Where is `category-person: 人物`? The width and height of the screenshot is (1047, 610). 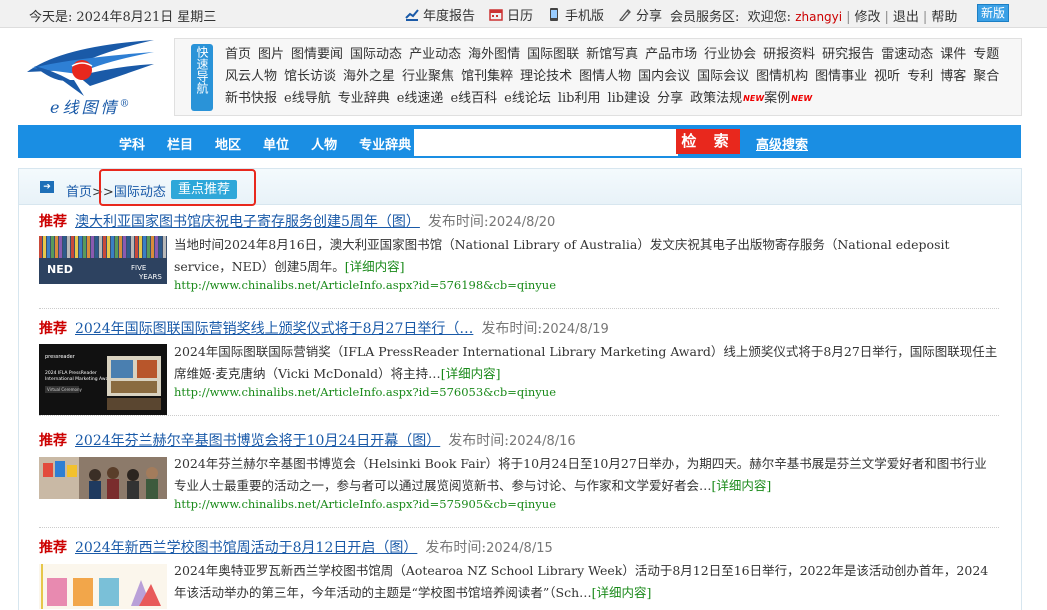
category-person: 人物 is located at coordinates (324, 143).